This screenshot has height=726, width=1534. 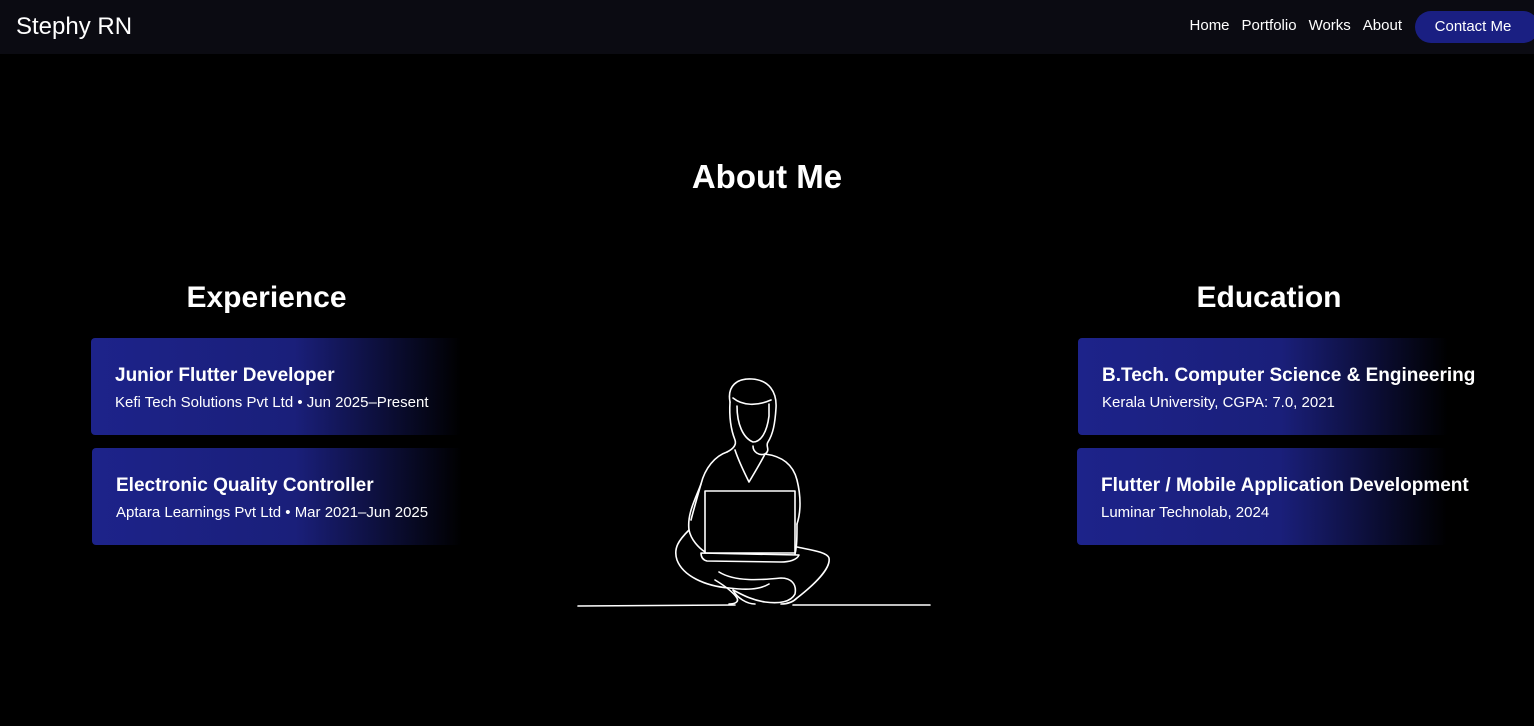 I want to click on brand-logo-text: Stephy RN, so click(x=74, y=27).